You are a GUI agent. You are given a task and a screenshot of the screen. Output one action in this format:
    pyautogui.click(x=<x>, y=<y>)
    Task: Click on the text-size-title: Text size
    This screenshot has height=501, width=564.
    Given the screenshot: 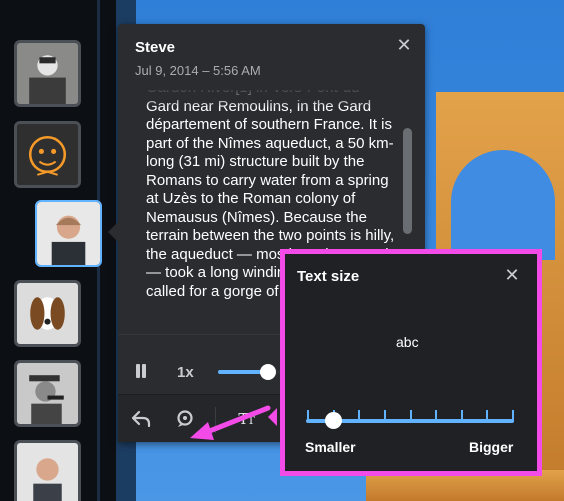 What is the action you would take?
    pyautogui.click(x=328, y=276)
    